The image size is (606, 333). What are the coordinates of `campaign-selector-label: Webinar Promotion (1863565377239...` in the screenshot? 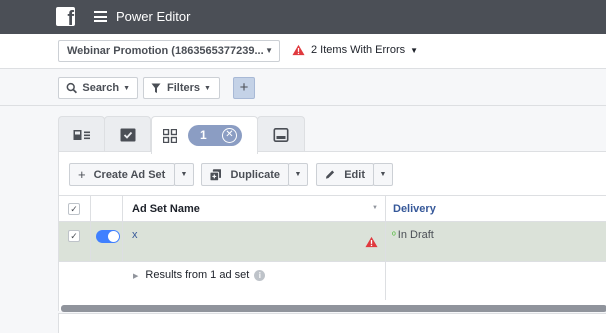 It's located at (165, 51).